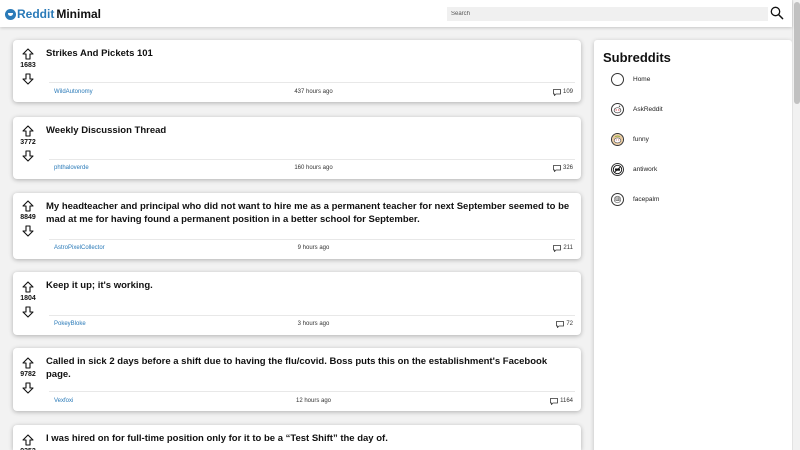 This screenshot has height=450, width=800. What do you see at coordinates (607, 14) in the screenshot?
I see `search-input` at bounding box center [607, 14].